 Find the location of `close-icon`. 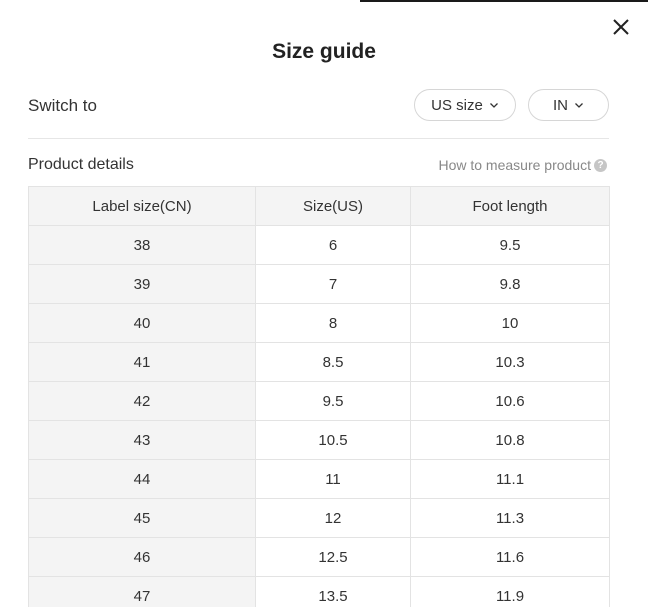

close-icon is located at coordinates (621, 27).